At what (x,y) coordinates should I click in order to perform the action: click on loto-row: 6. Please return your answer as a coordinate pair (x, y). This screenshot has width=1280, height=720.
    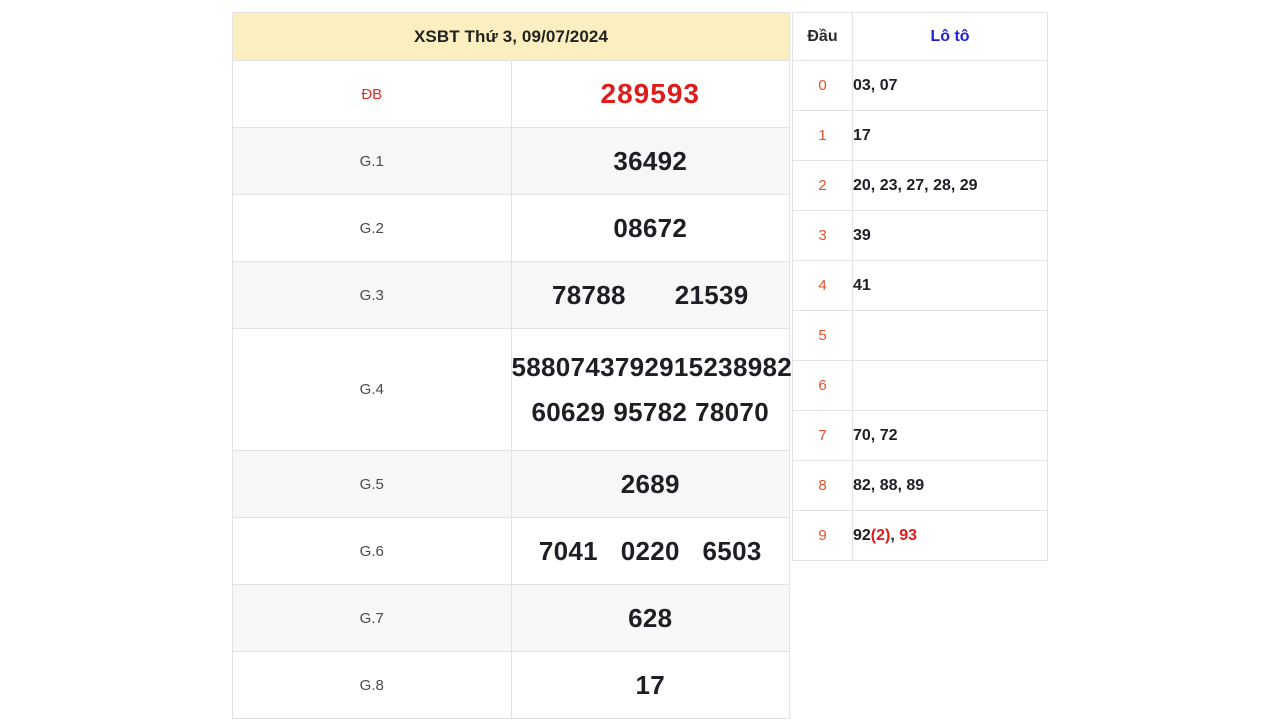
    Looking at the image, I should click on (920, 385).